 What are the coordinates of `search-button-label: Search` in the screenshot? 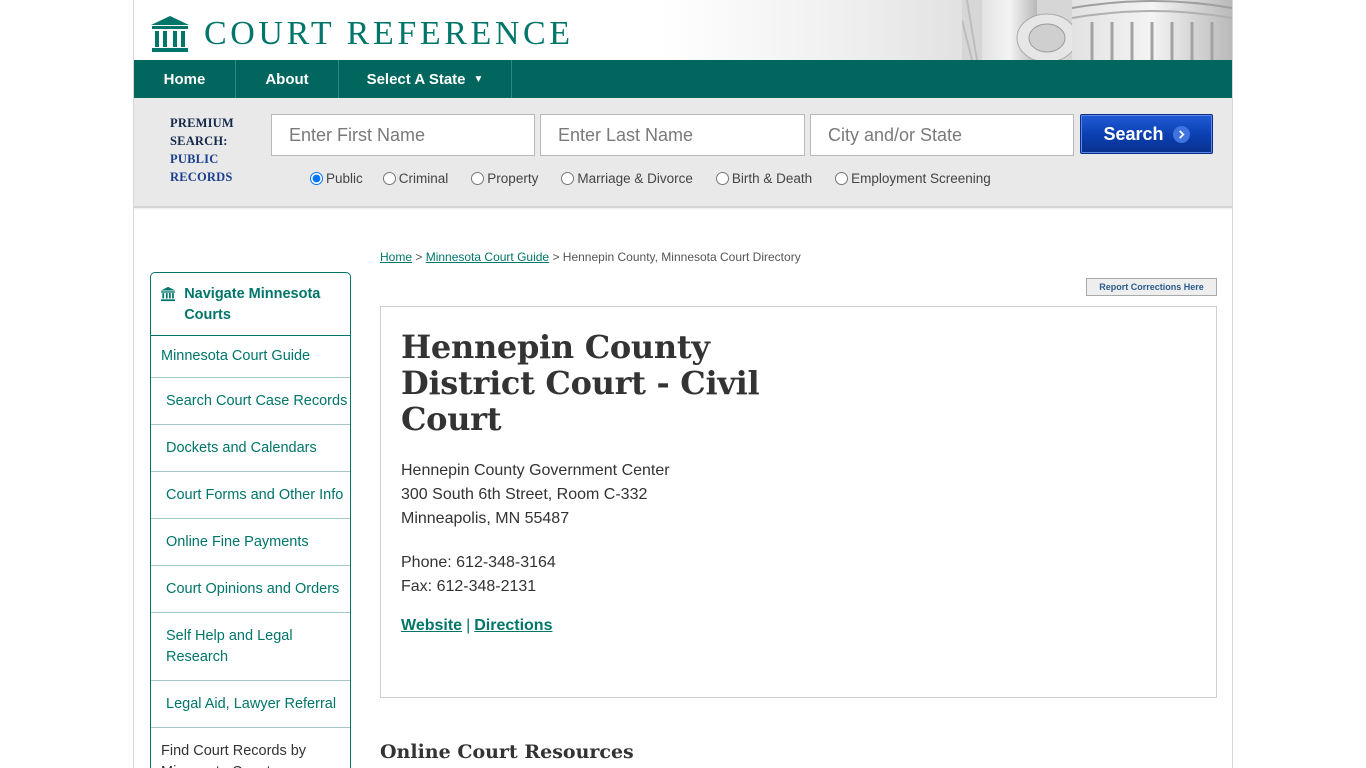 It's located at (1133, 133).